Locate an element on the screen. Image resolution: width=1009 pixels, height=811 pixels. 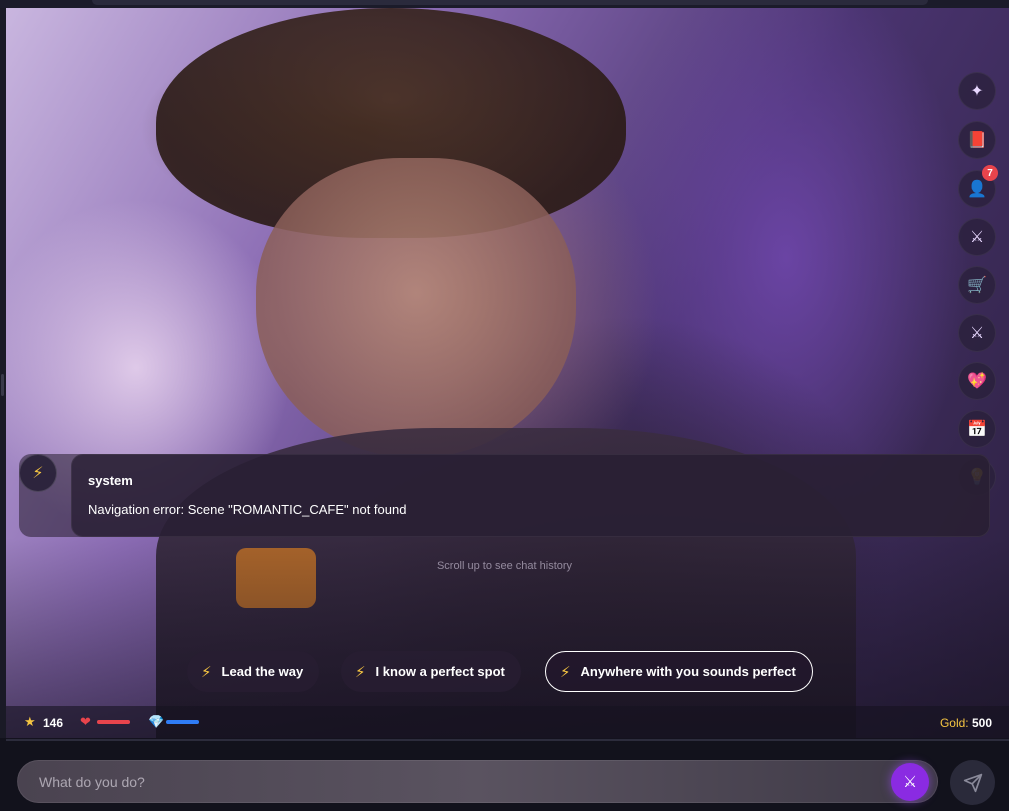
gold-label: Gold: is located at coordinates (954, 723).